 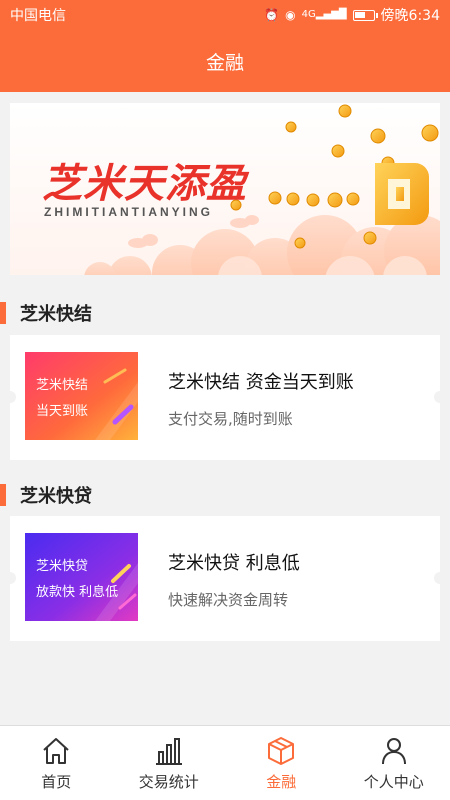 I want to click on thumbnail-line1: 芝米快结, so click(x=62, y=385).